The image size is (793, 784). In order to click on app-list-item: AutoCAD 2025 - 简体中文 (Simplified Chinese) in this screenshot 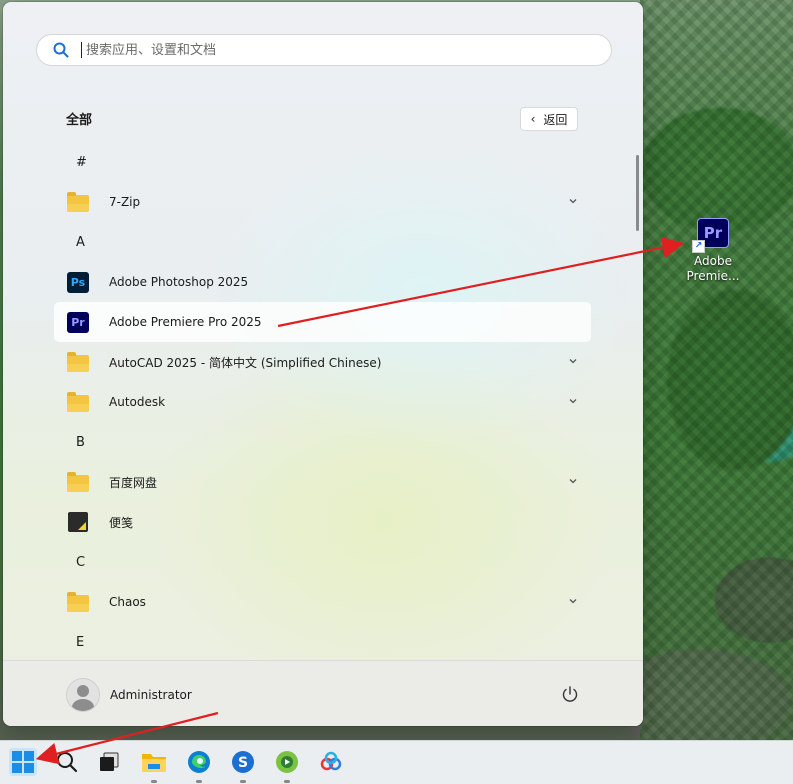, I will do `click(322, 362)`.